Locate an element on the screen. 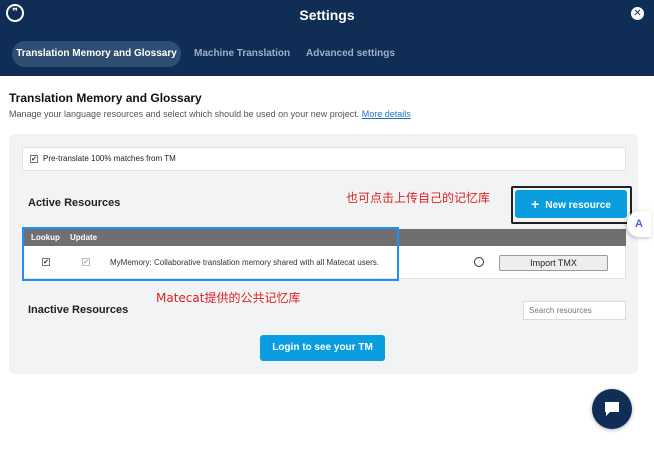  assistant-widget-icon: A is located at coordinates (639, 224).